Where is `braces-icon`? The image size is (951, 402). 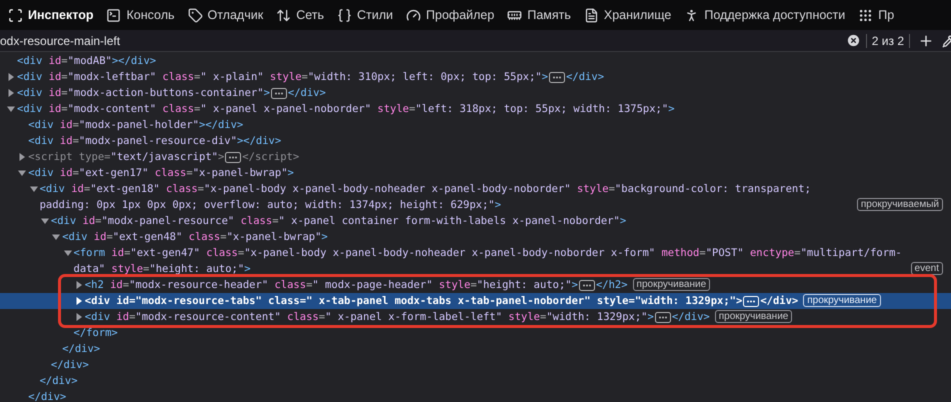
braces-icon is located at coordinates (344, 15).